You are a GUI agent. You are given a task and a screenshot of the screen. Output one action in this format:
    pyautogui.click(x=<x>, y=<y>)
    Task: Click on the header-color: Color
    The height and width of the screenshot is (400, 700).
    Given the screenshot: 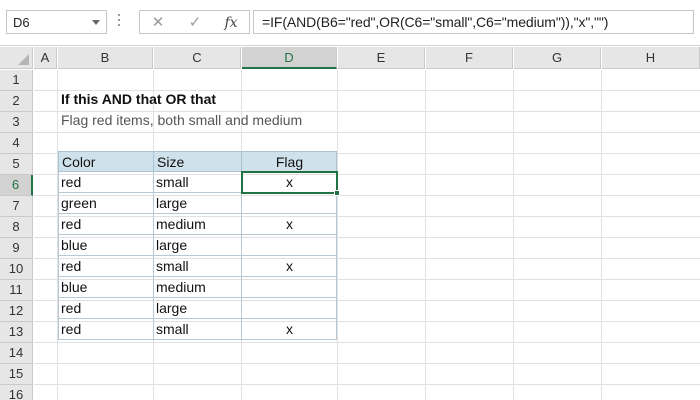 What is the action you would take?
    pyautogui.click(x=78, y=162)
    